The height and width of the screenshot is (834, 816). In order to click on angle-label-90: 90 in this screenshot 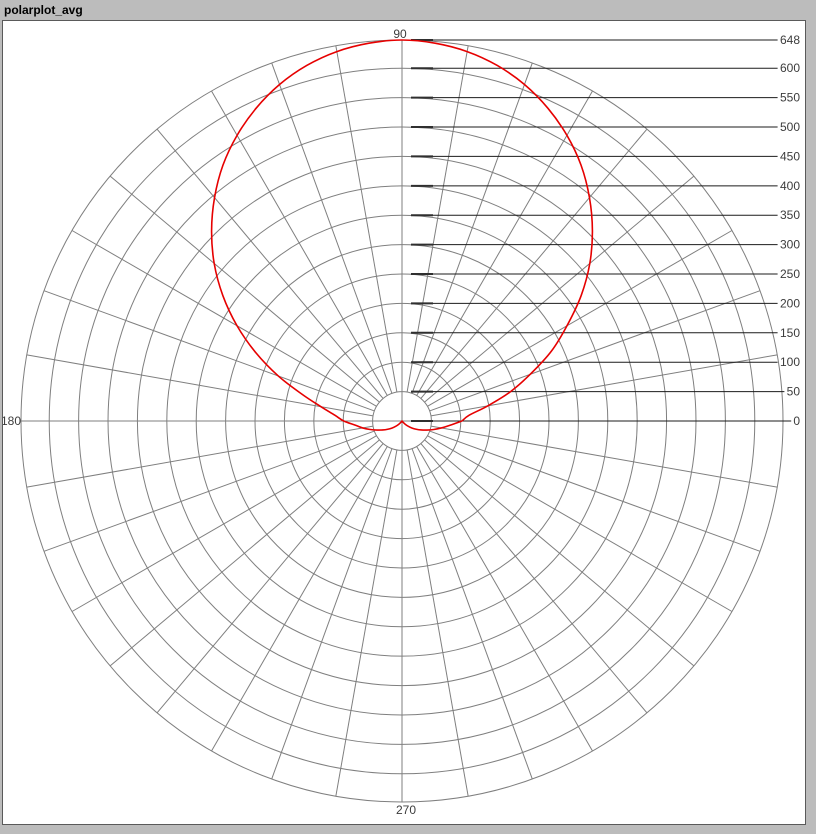, I will do `click(400, 34)`.